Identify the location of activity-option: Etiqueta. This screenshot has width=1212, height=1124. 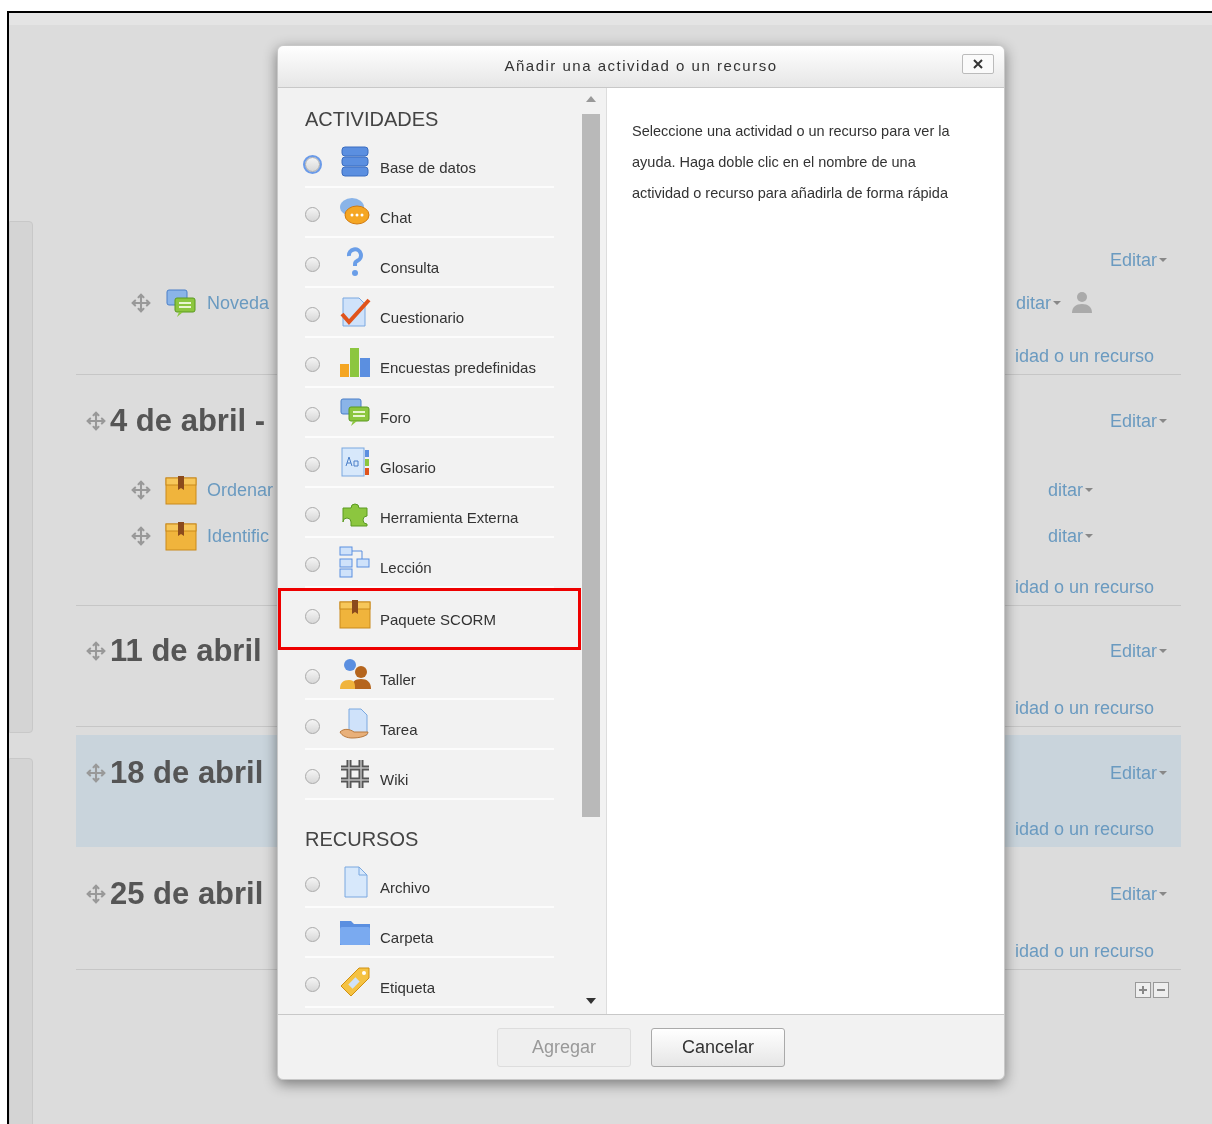
(429, 983).